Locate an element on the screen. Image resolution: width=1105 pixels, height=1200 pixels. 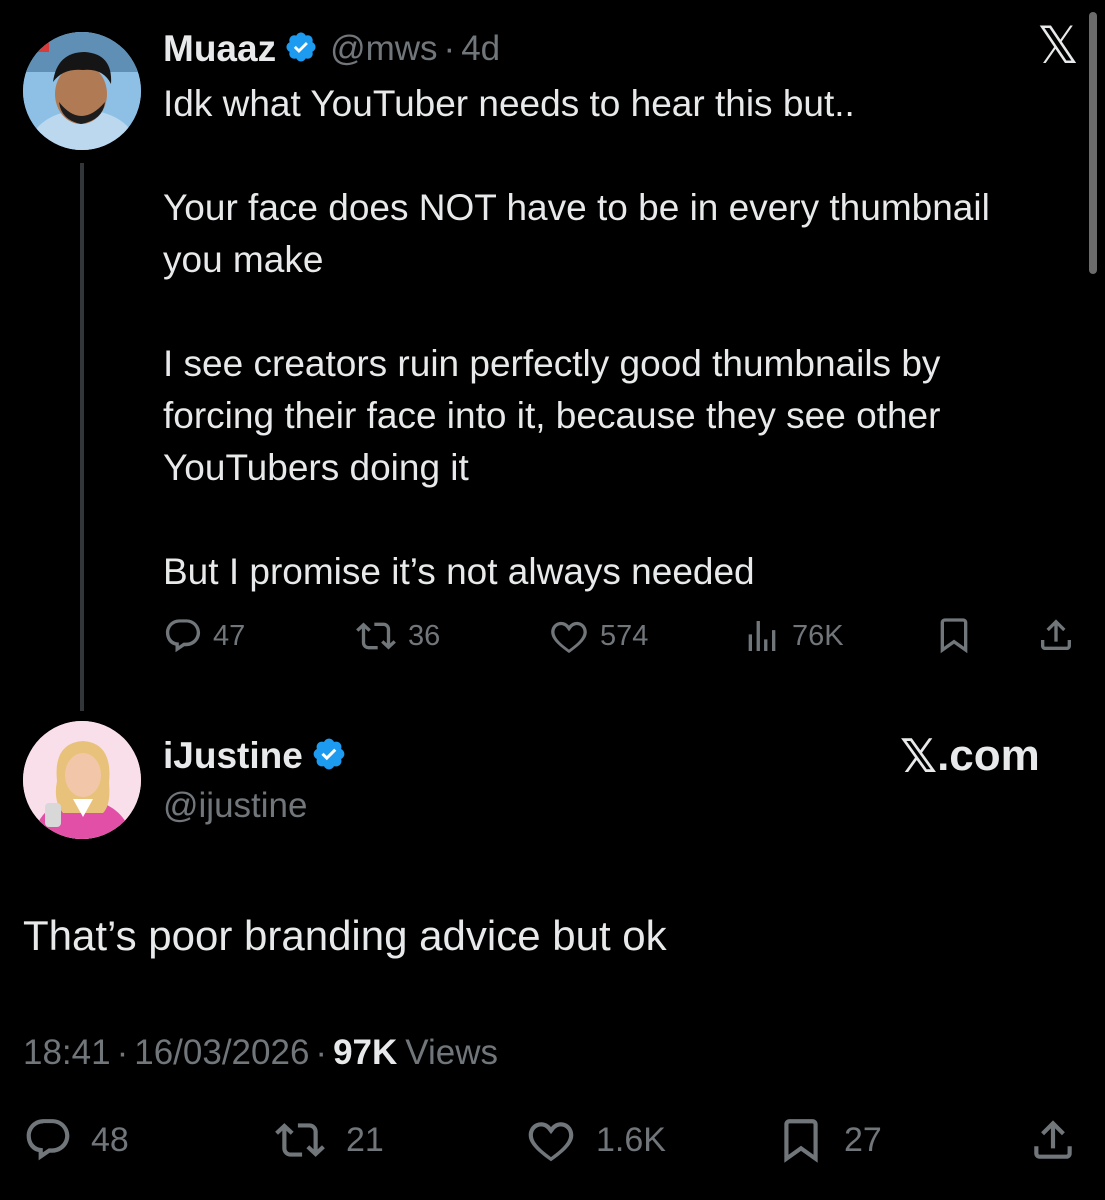
like-count: 574 is located at coordinates (624, 635).